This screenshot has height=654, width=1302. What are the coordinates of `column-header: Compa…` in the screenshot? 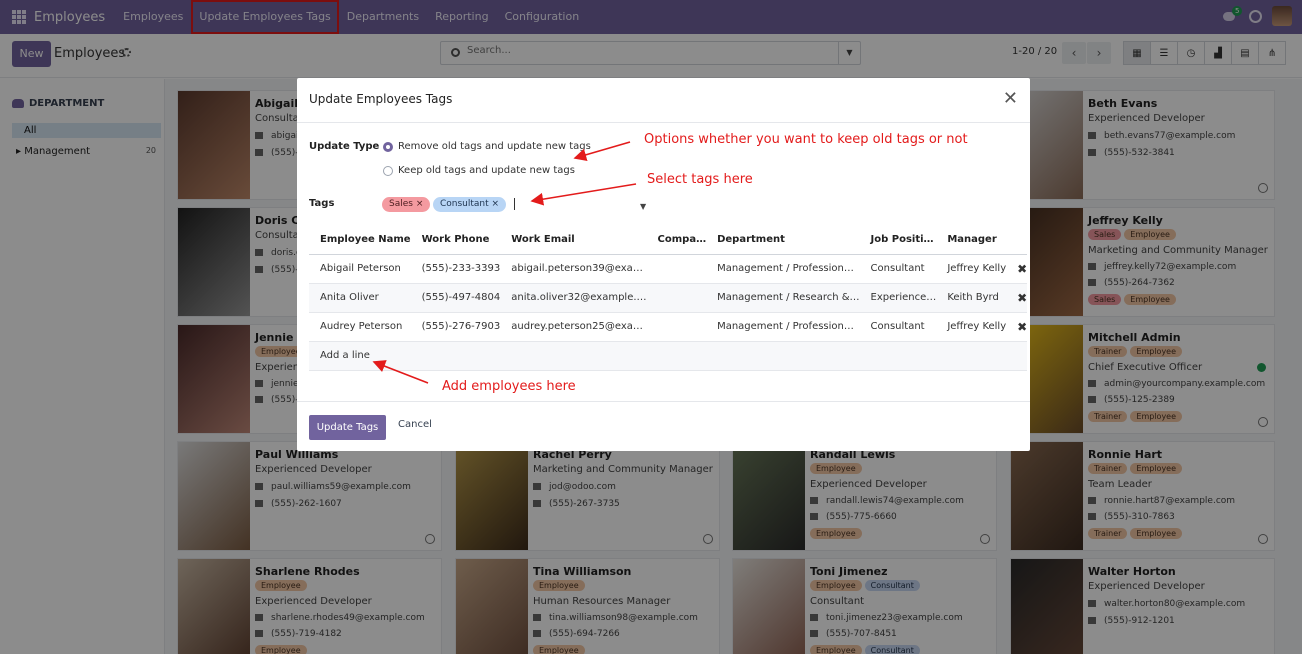 It's located at (676, 240).